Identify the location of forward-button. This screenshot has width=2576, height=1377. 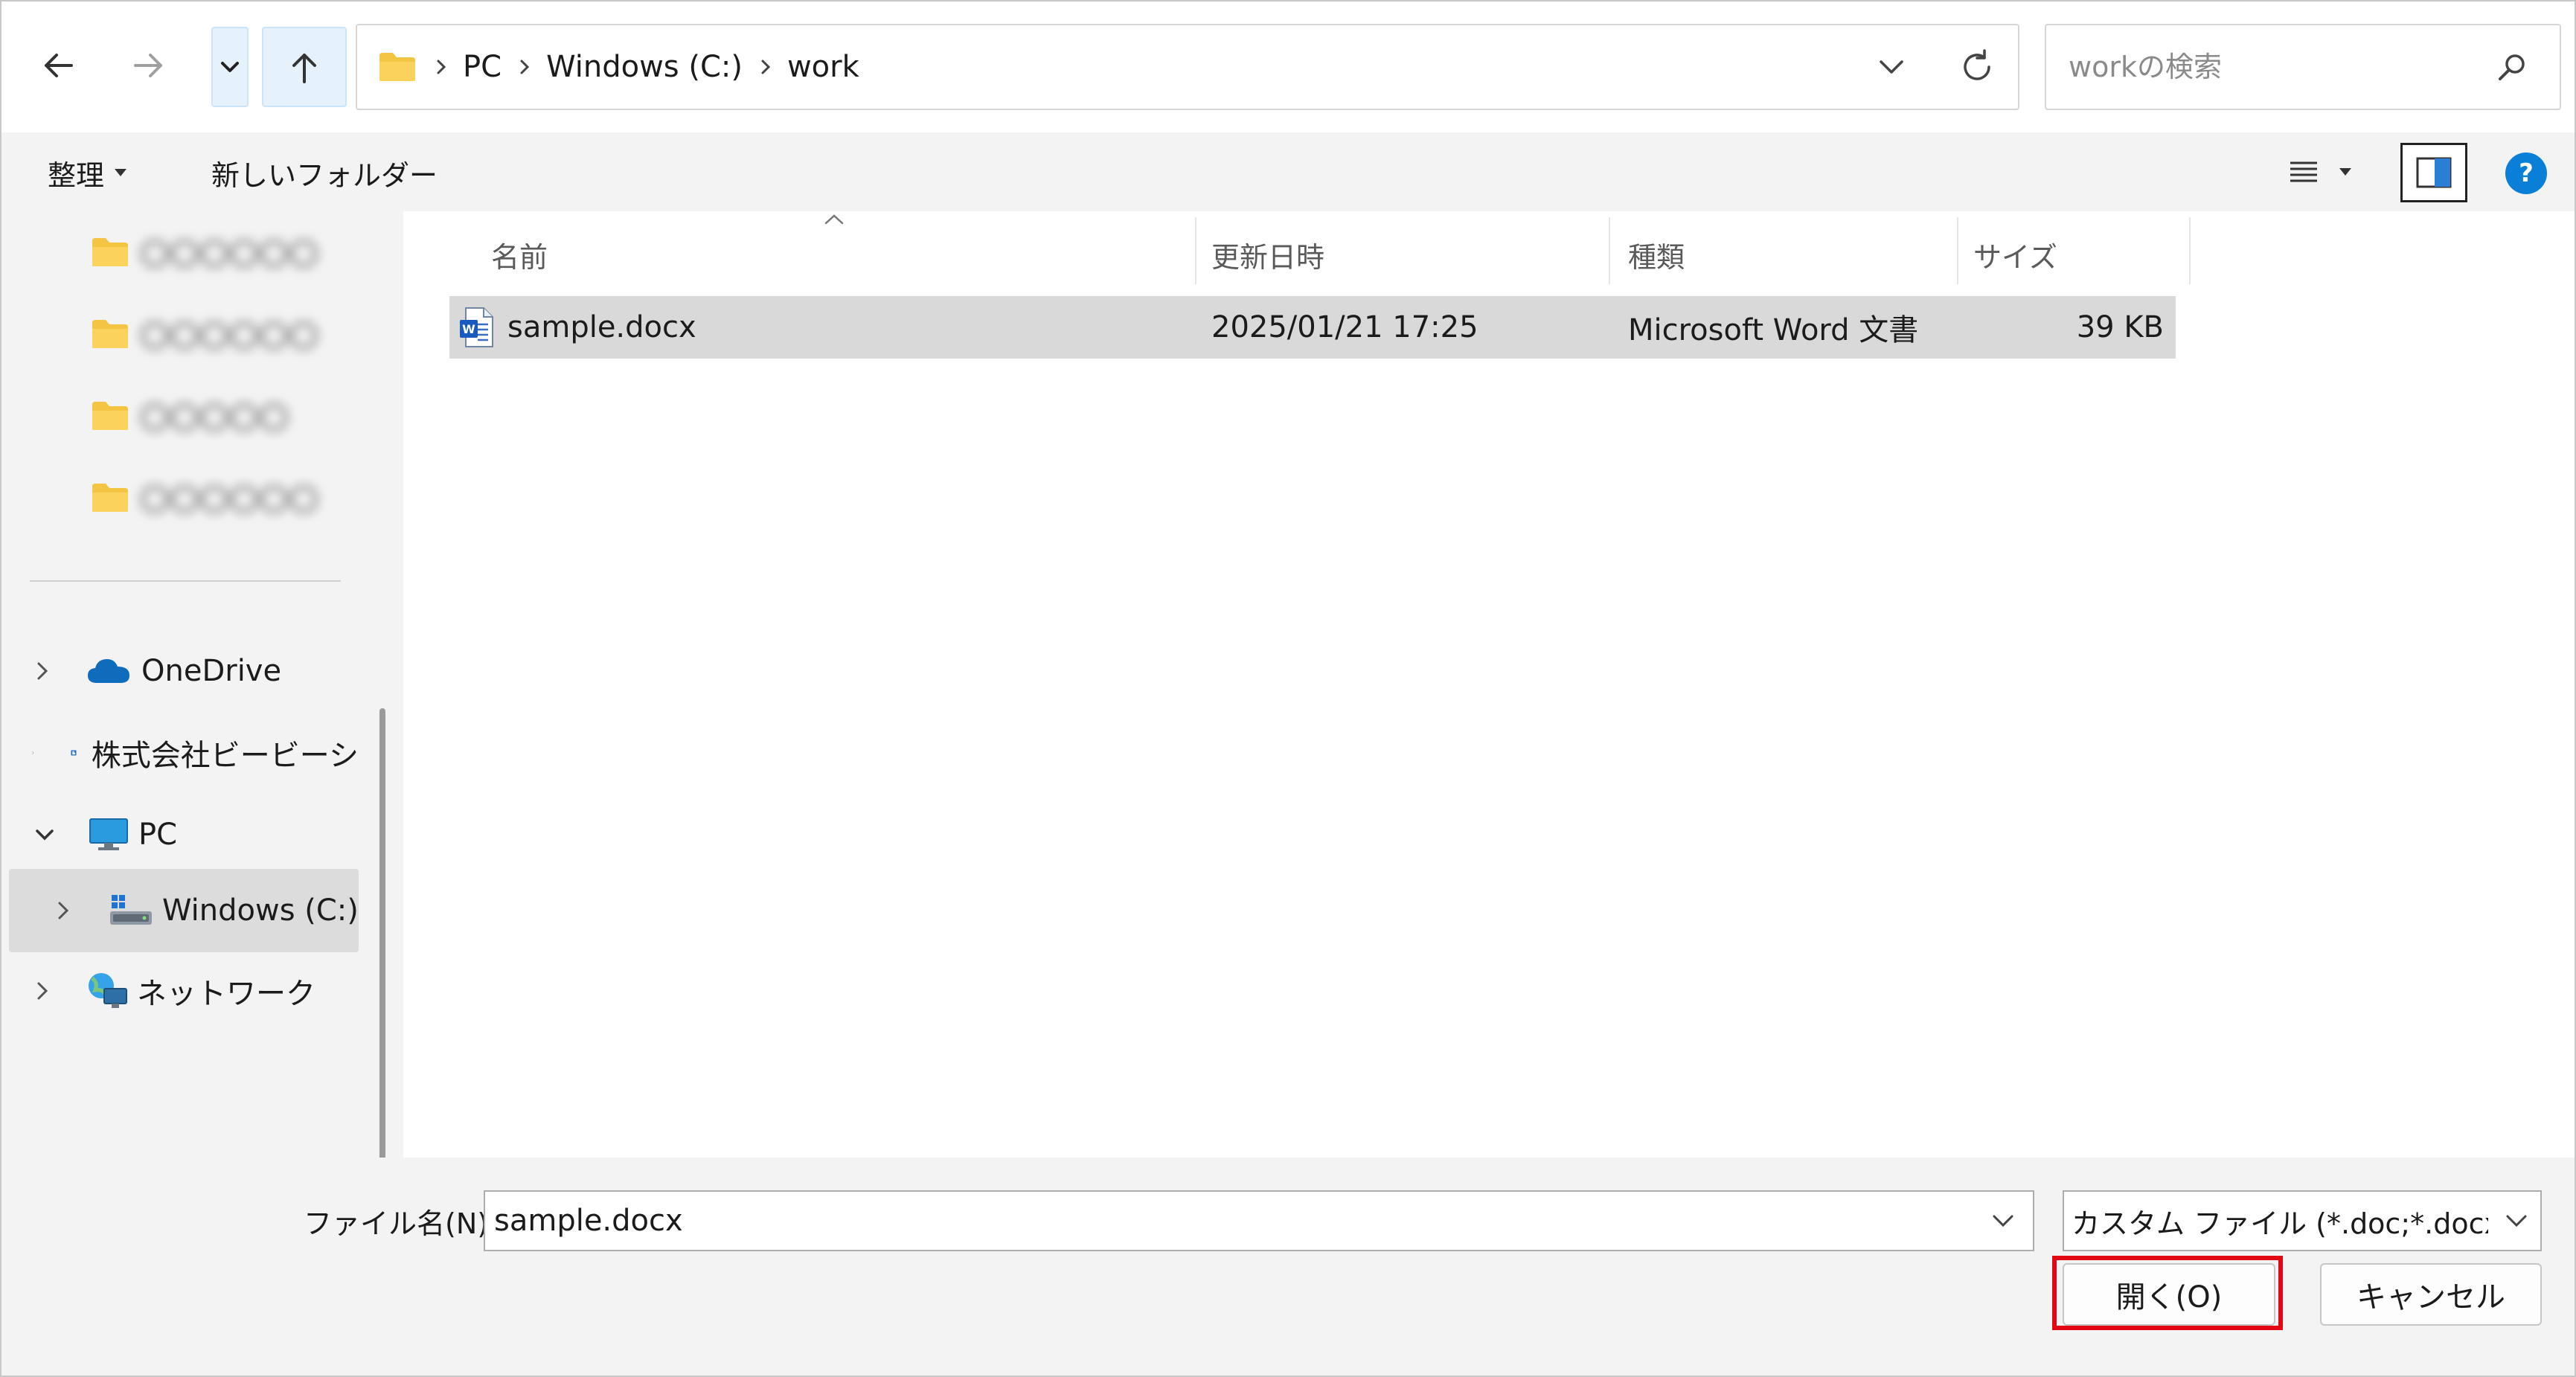
(149, 65).